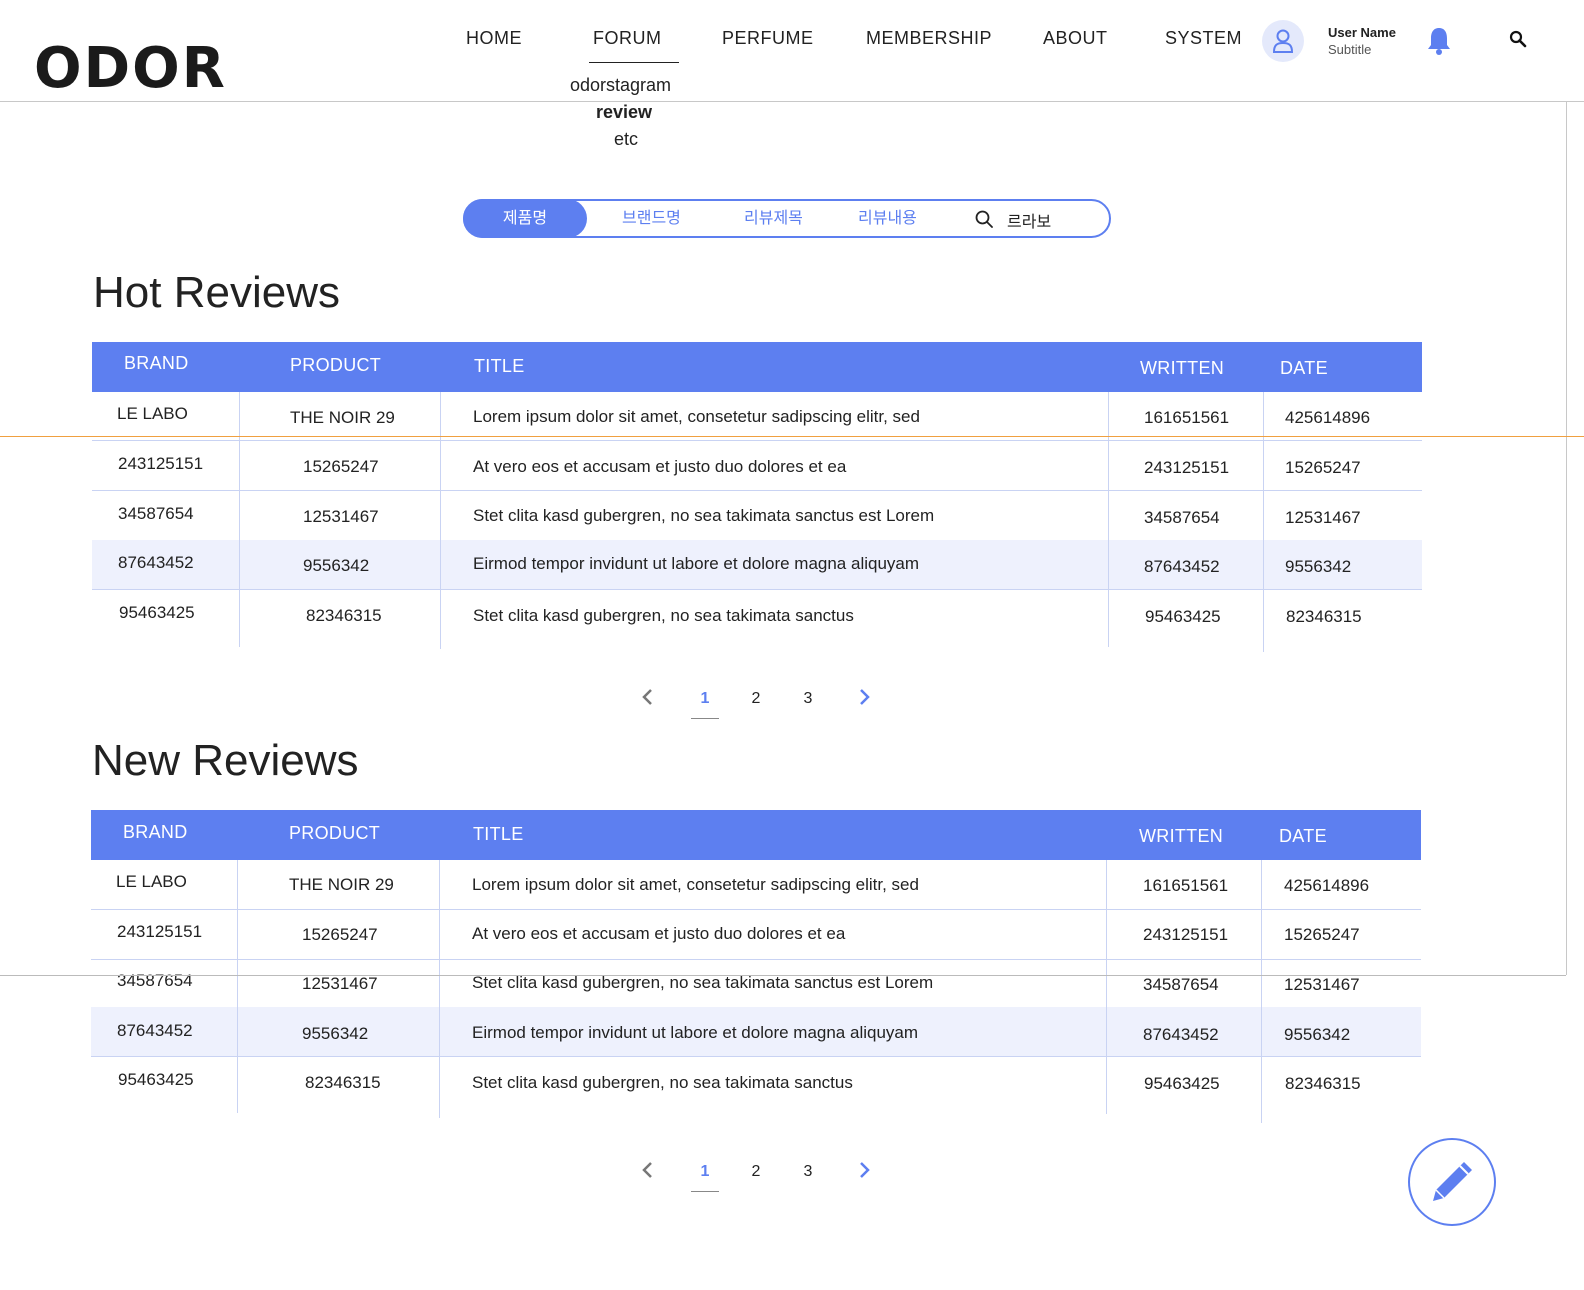 This screenshot has width=1584, height=1290. I want to click on nav-about: ABOUT, so click(1075, 38).